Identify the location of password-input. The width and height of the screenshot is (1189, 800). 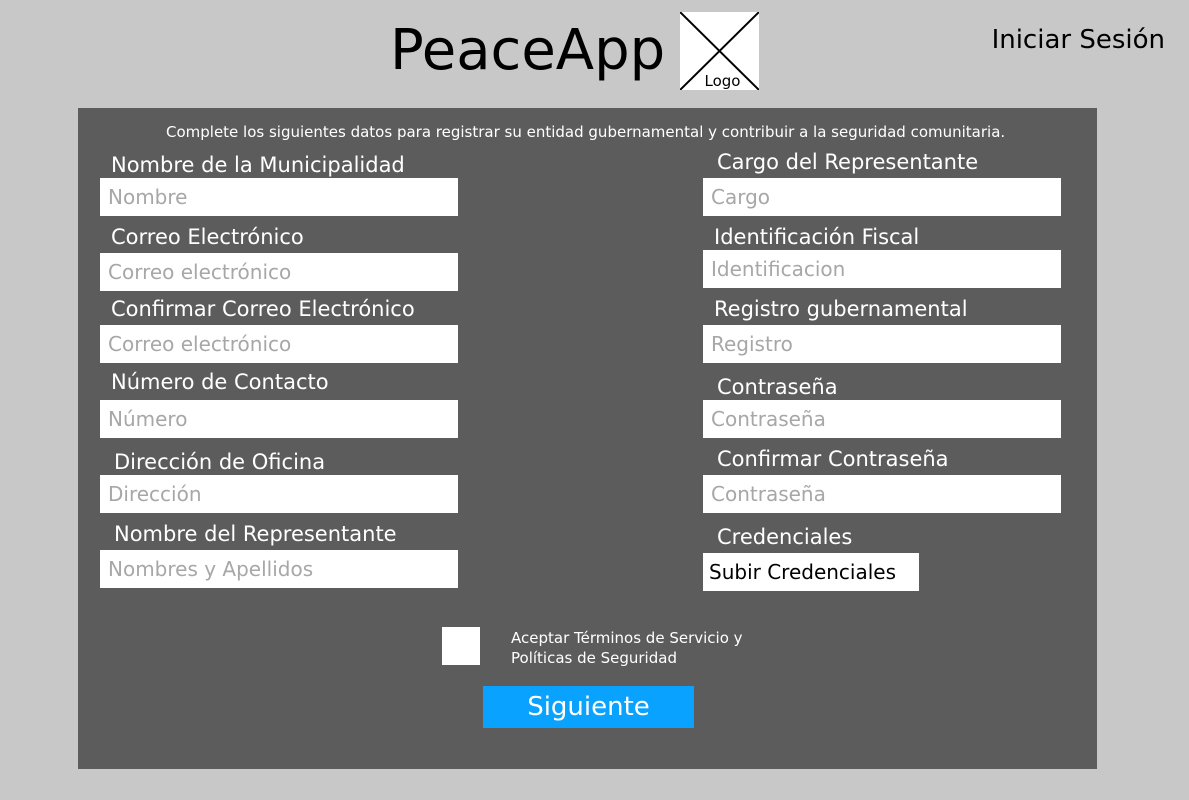
(882, 419).